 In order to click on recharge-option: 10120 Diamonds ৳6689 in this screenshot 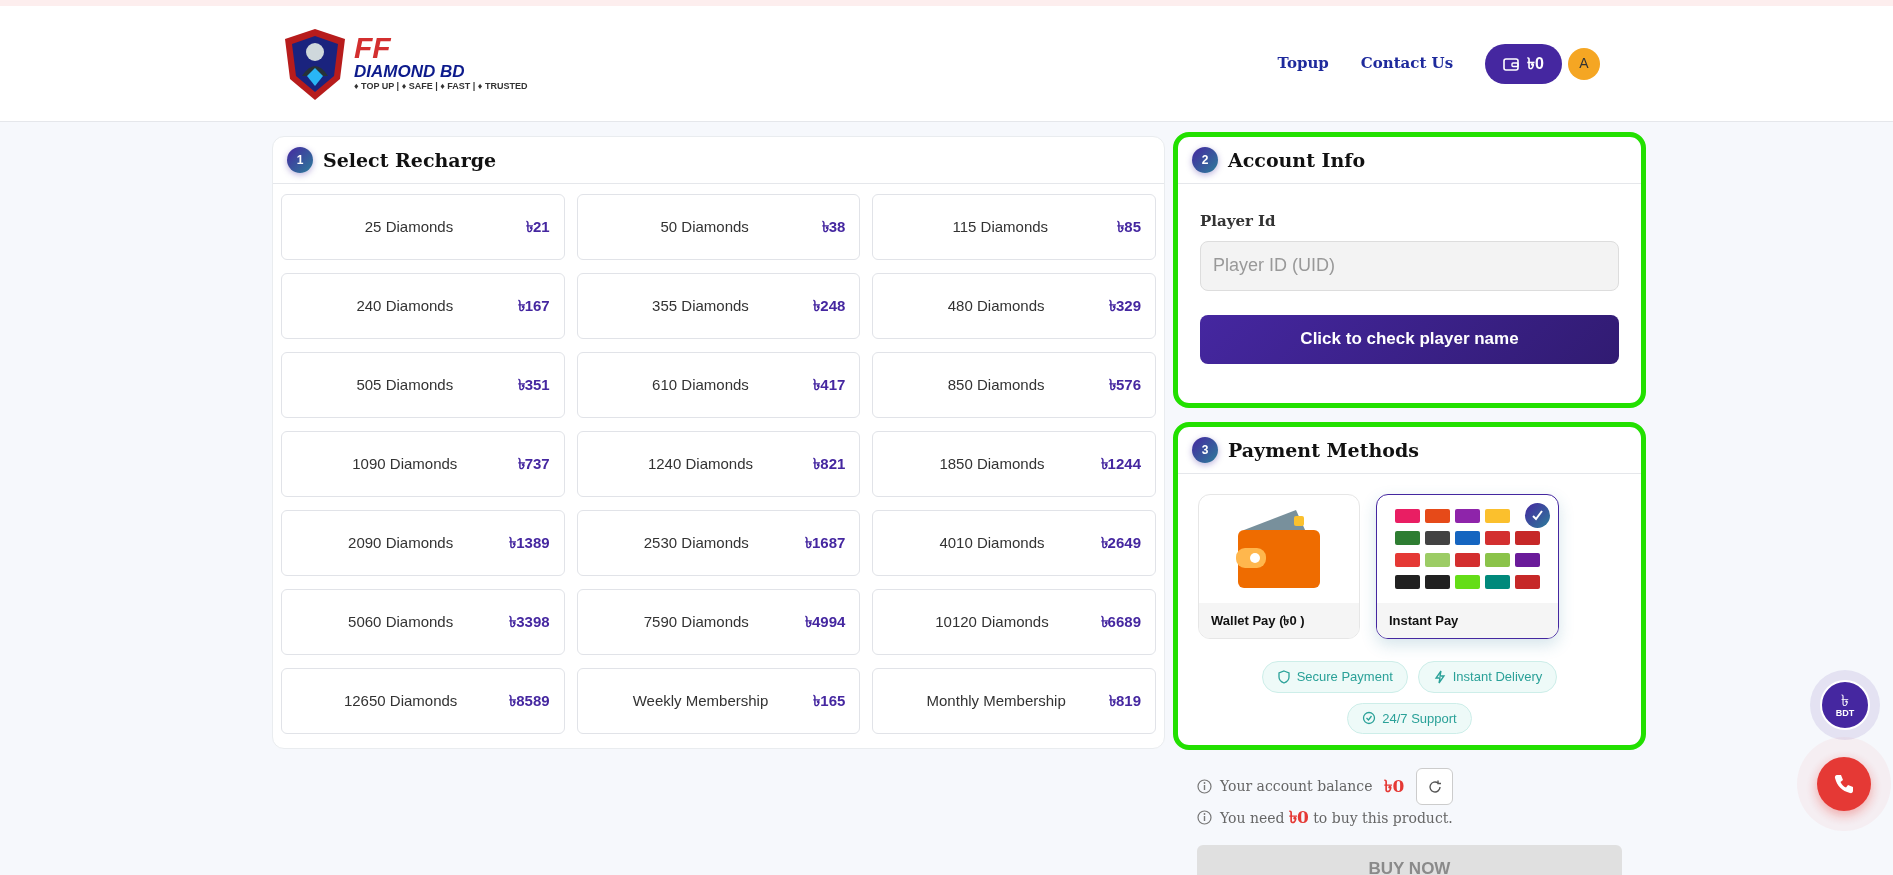, I will do `click(1014, 622)`.